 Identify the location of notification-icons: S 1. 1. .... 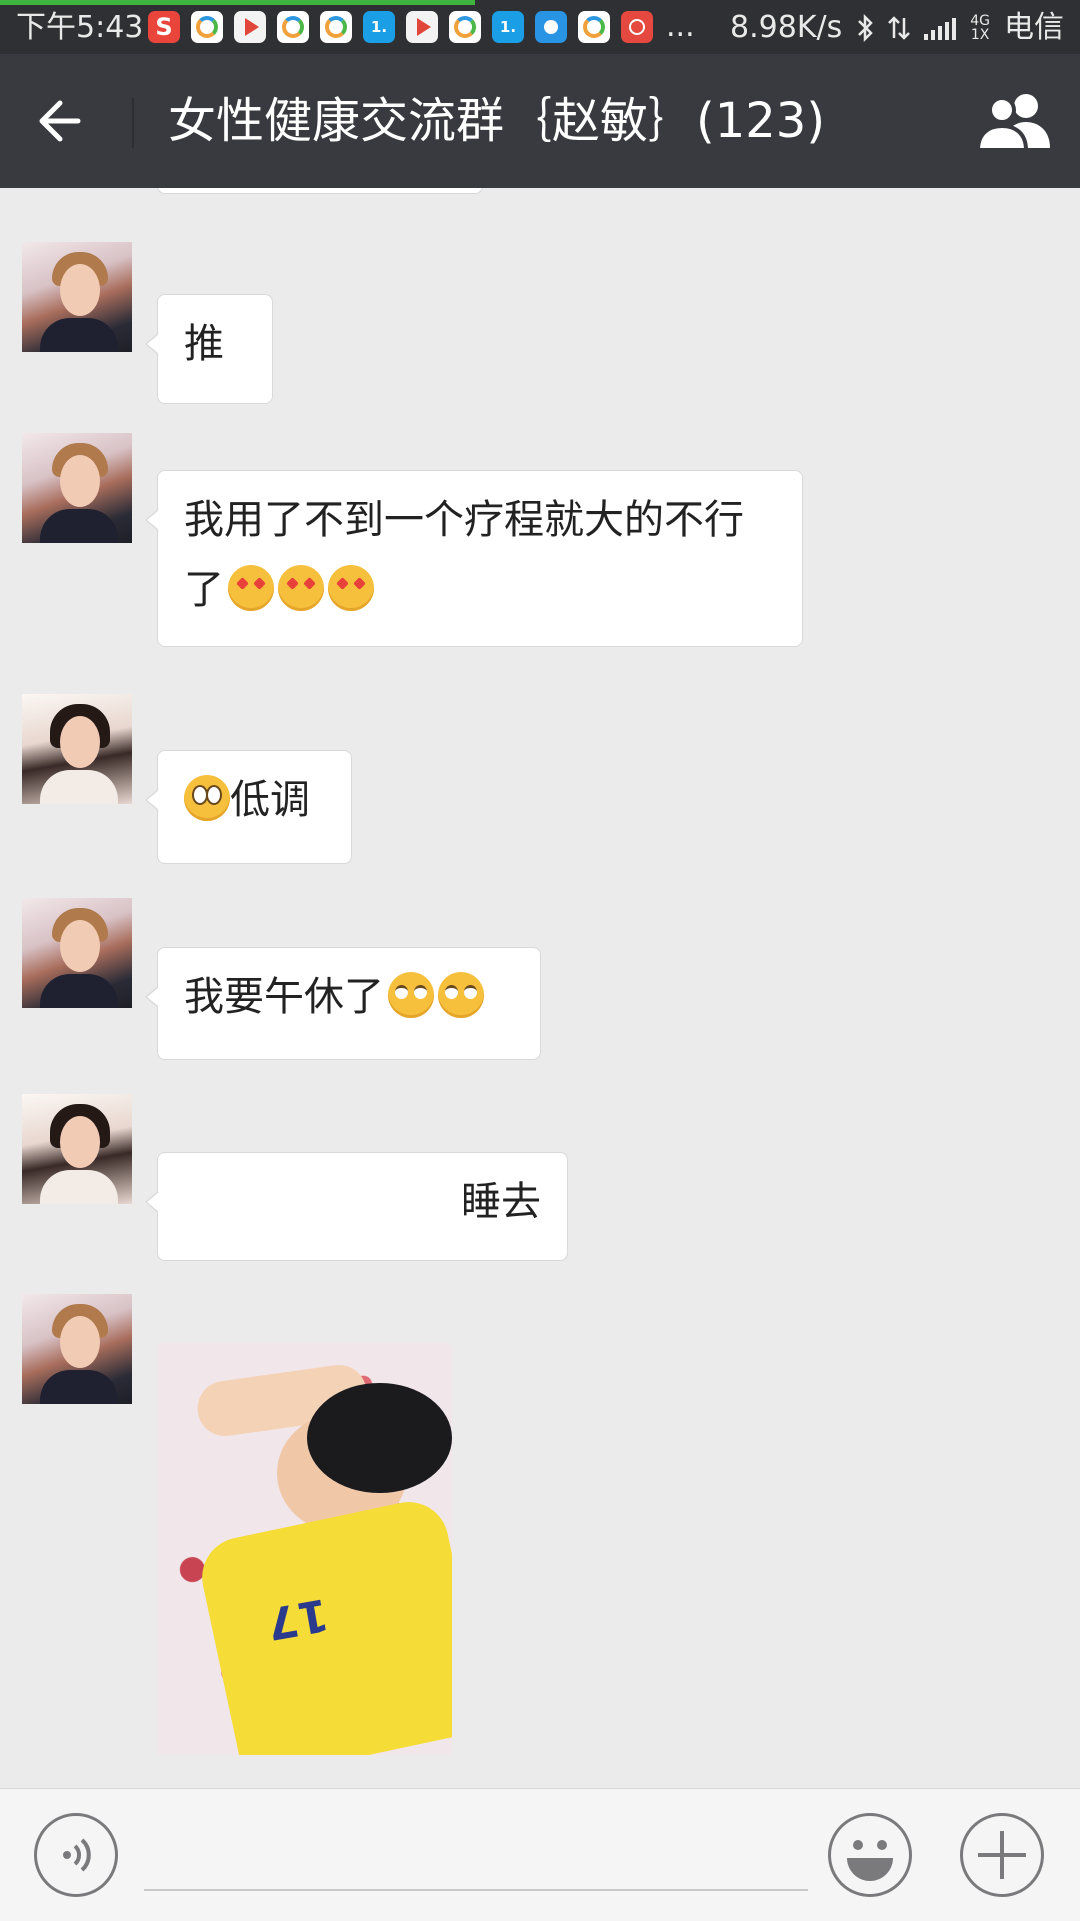
(421, 27).